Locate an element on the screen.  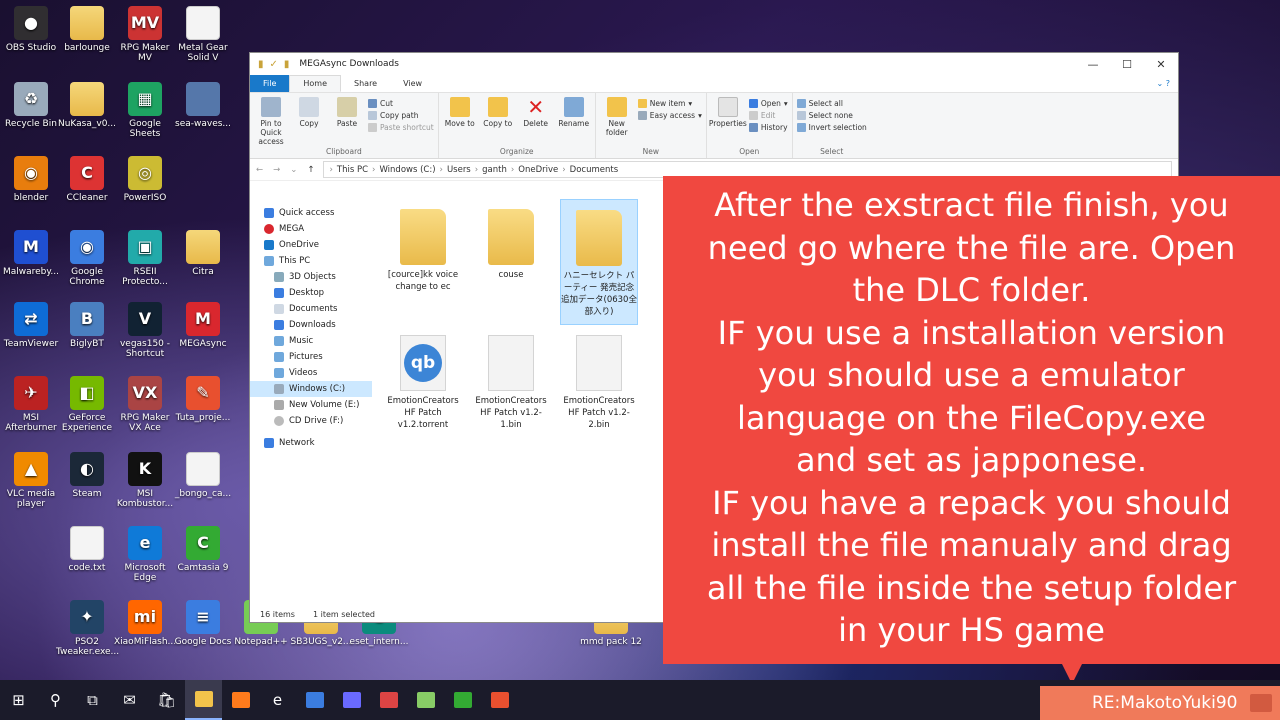
file-item: couse is located at coordinates (511, 243).